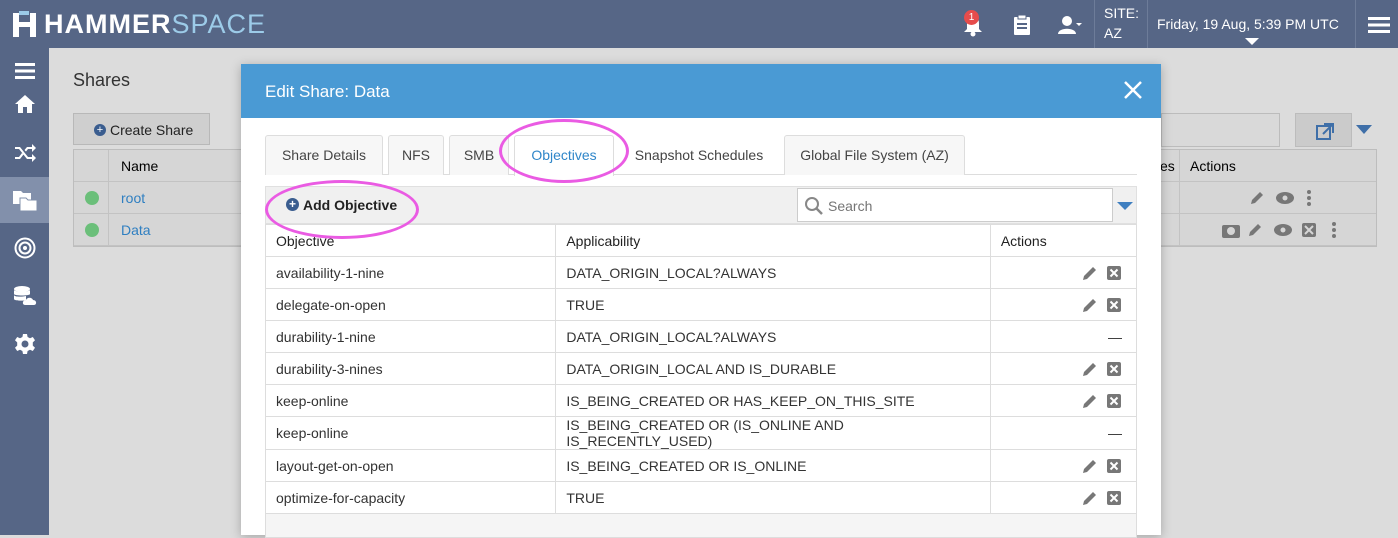 The height and width of the screenshot is (538, 1398). I want to click on objective-name: layout-get-on-open, so click(410, 465).